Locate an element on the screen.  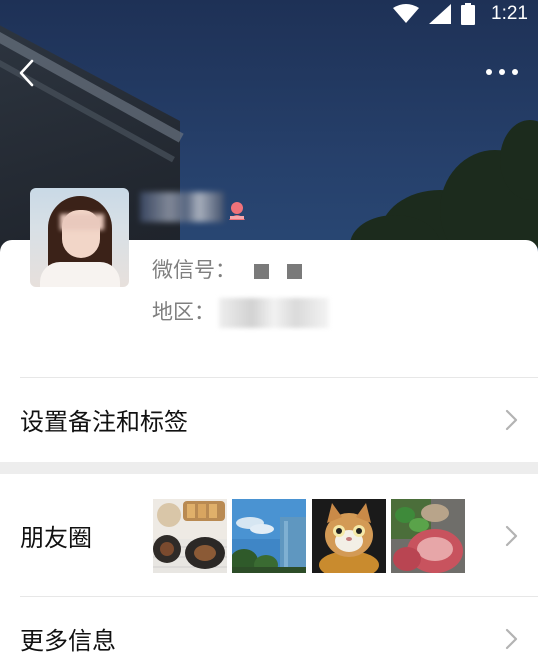
set-remarks-tags-row: 设置备注和标签 is located at coordinates (269, 420).